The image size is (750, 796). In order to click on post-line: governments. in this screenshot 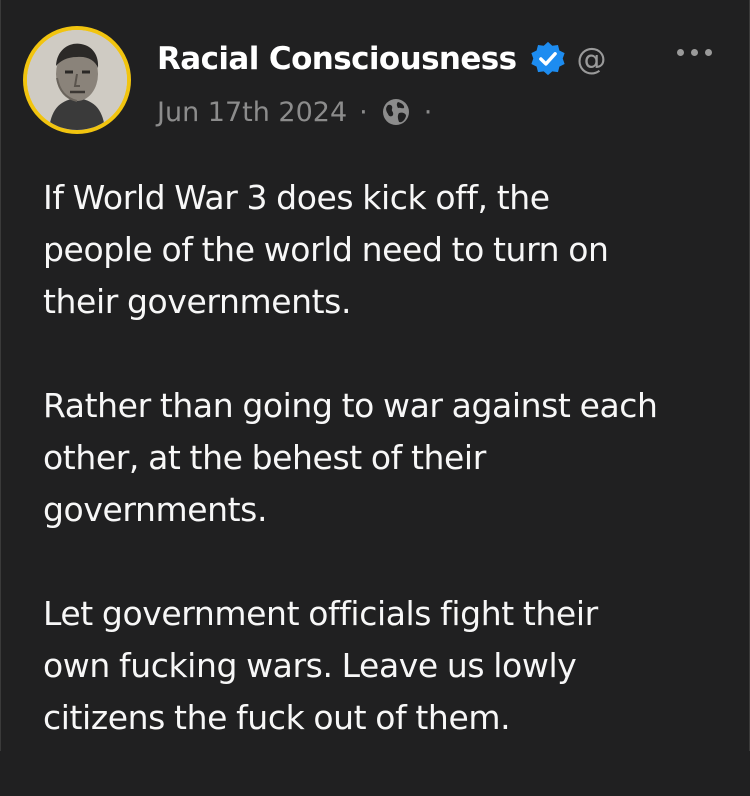, I will do `click(155, 509)`.